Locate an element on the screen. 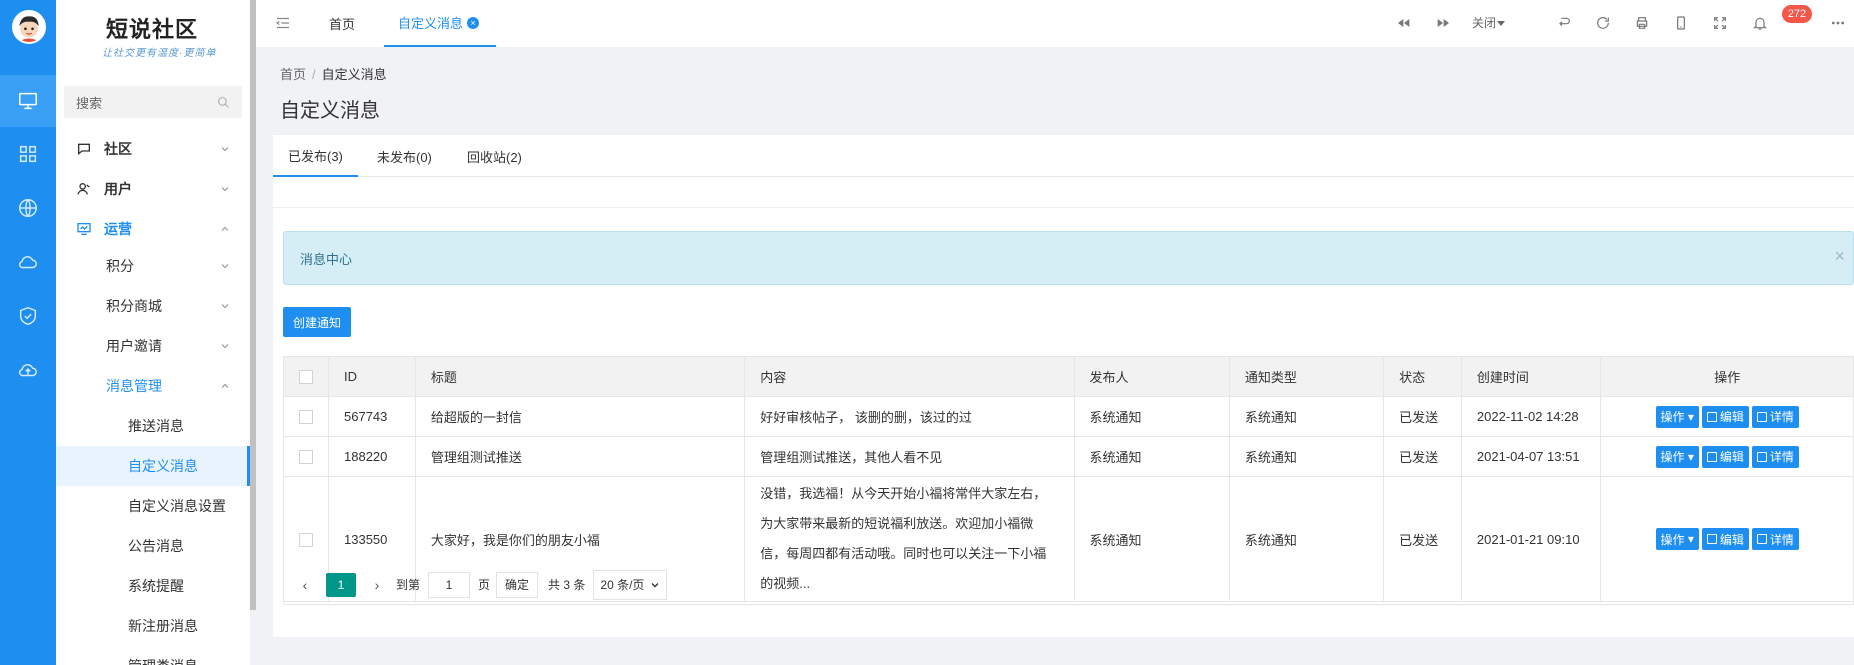  page-unit-label: 页 is located at coordinates (484, 585).